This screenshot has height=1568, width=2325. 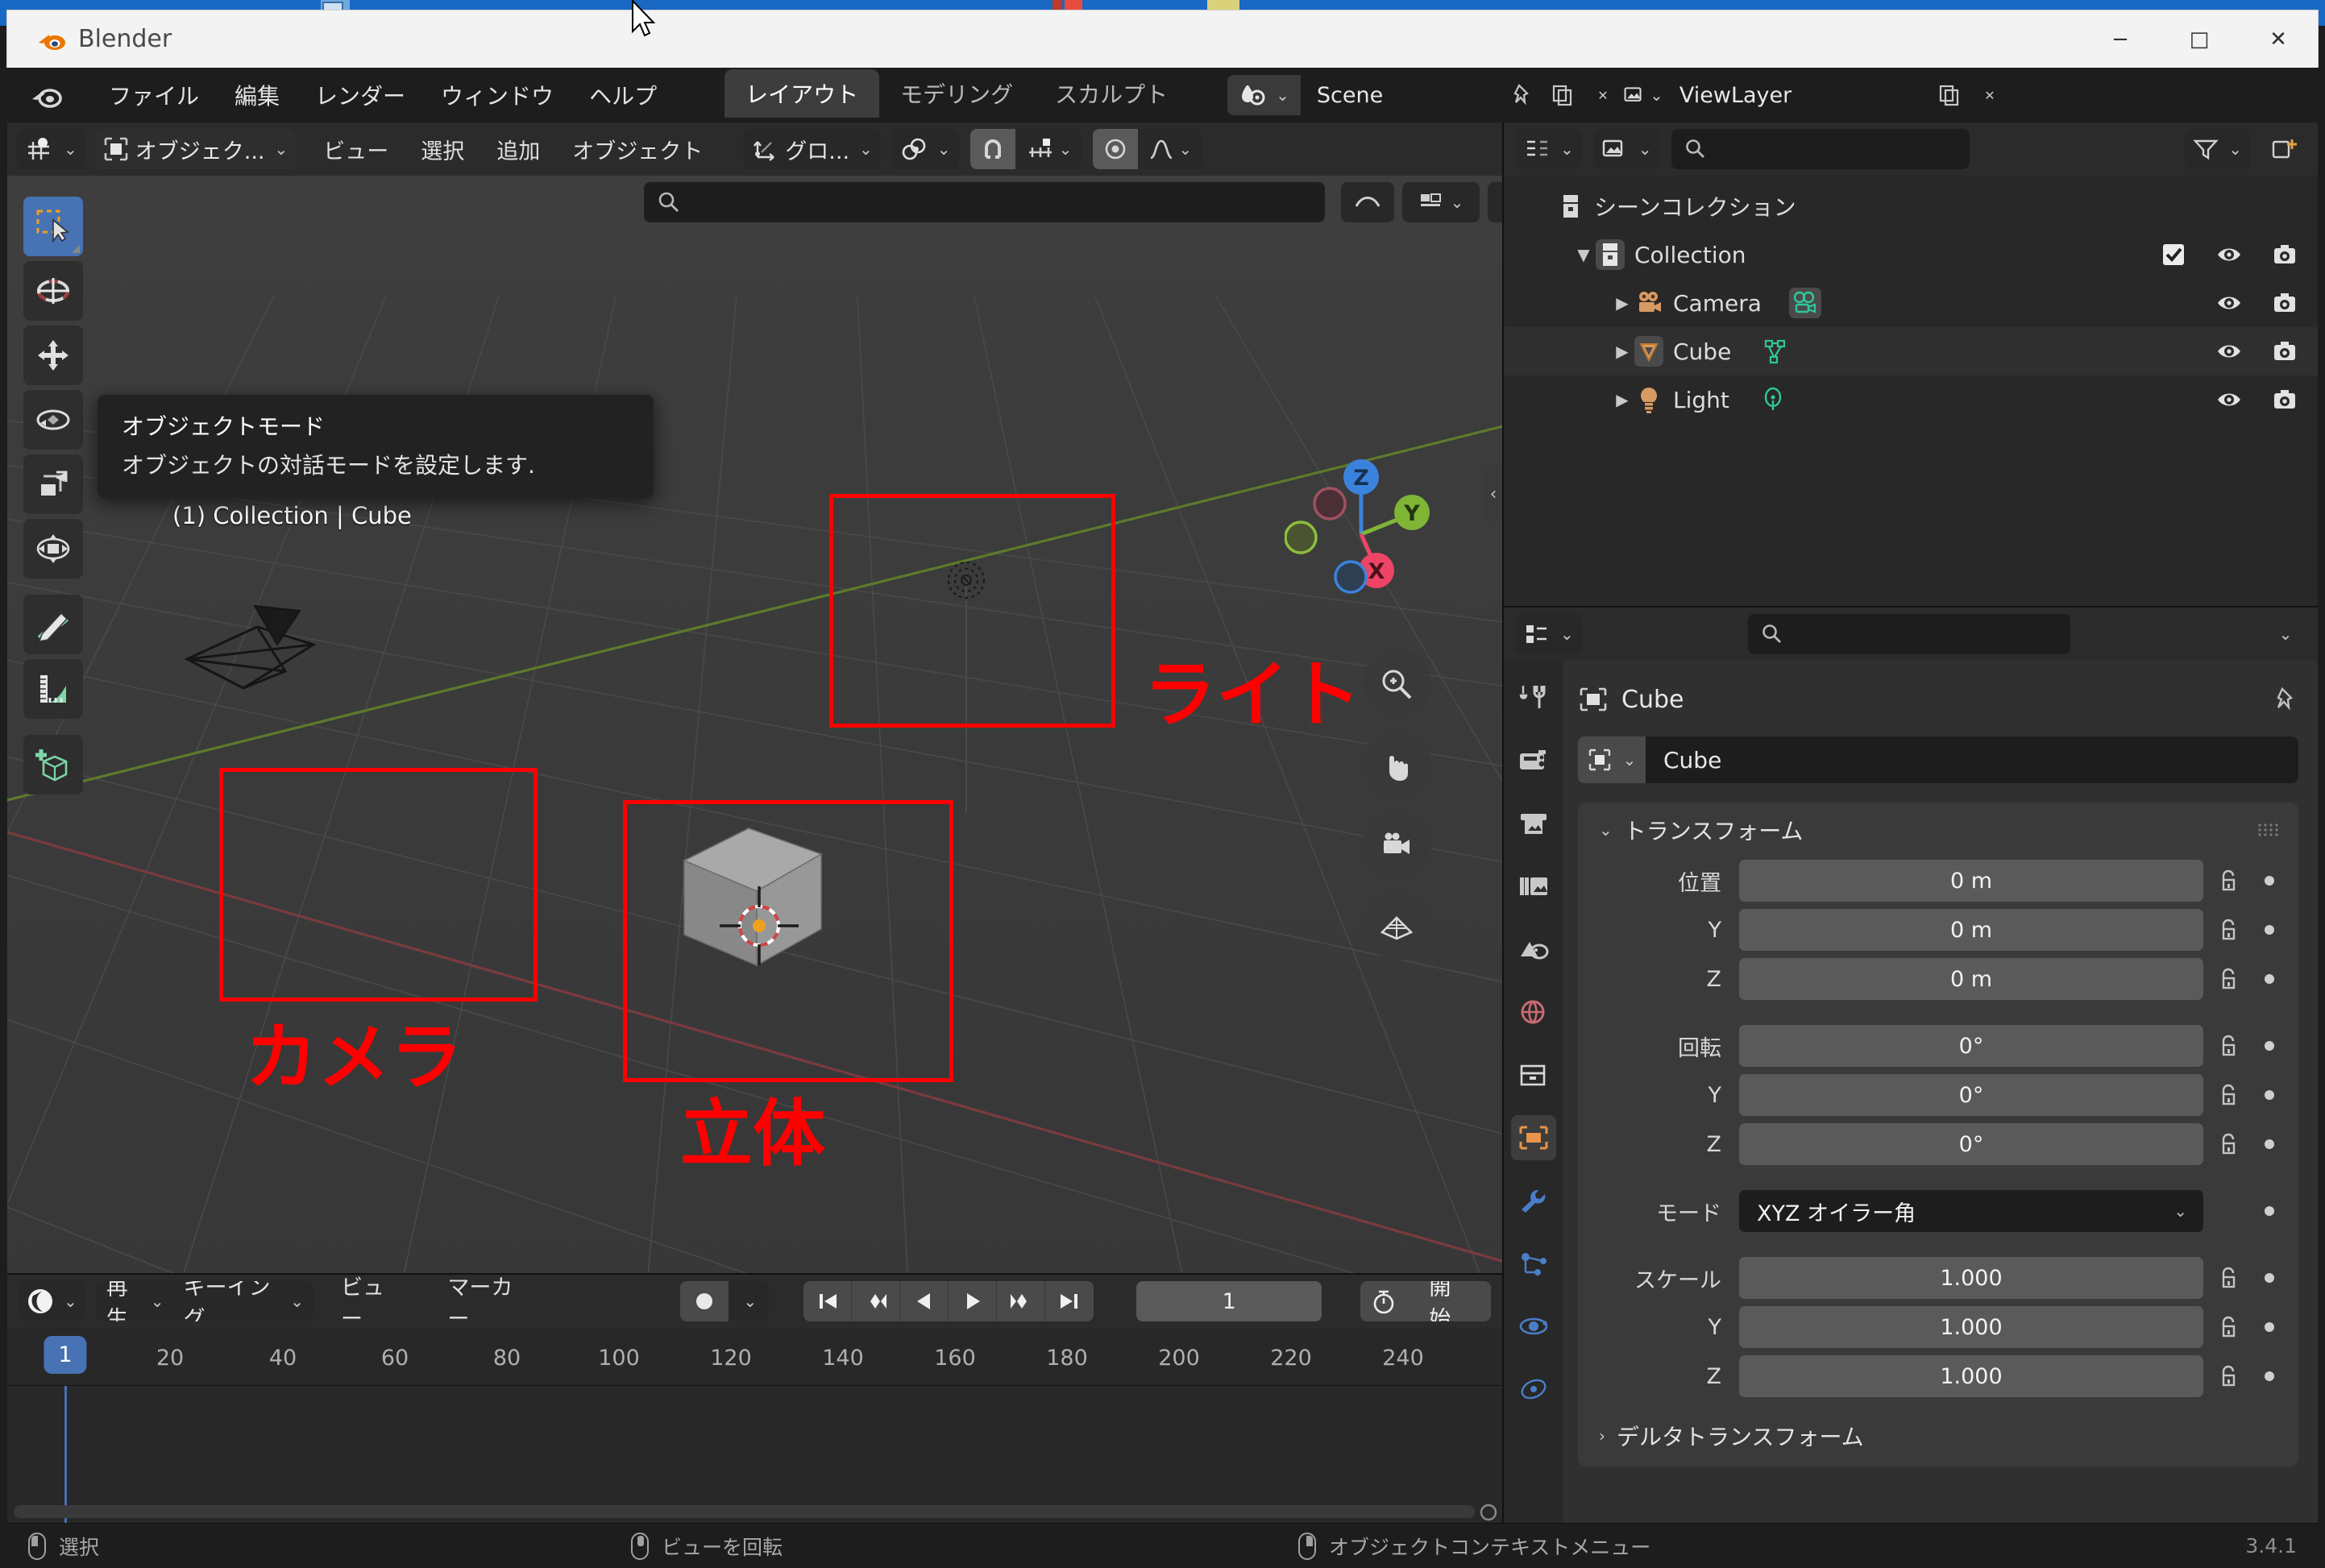 What do you see at coordinates (1911, 303) in the screenshot?
I see `outliner-row-camera: ▶ Camera` at bounding box center [1911, 303].